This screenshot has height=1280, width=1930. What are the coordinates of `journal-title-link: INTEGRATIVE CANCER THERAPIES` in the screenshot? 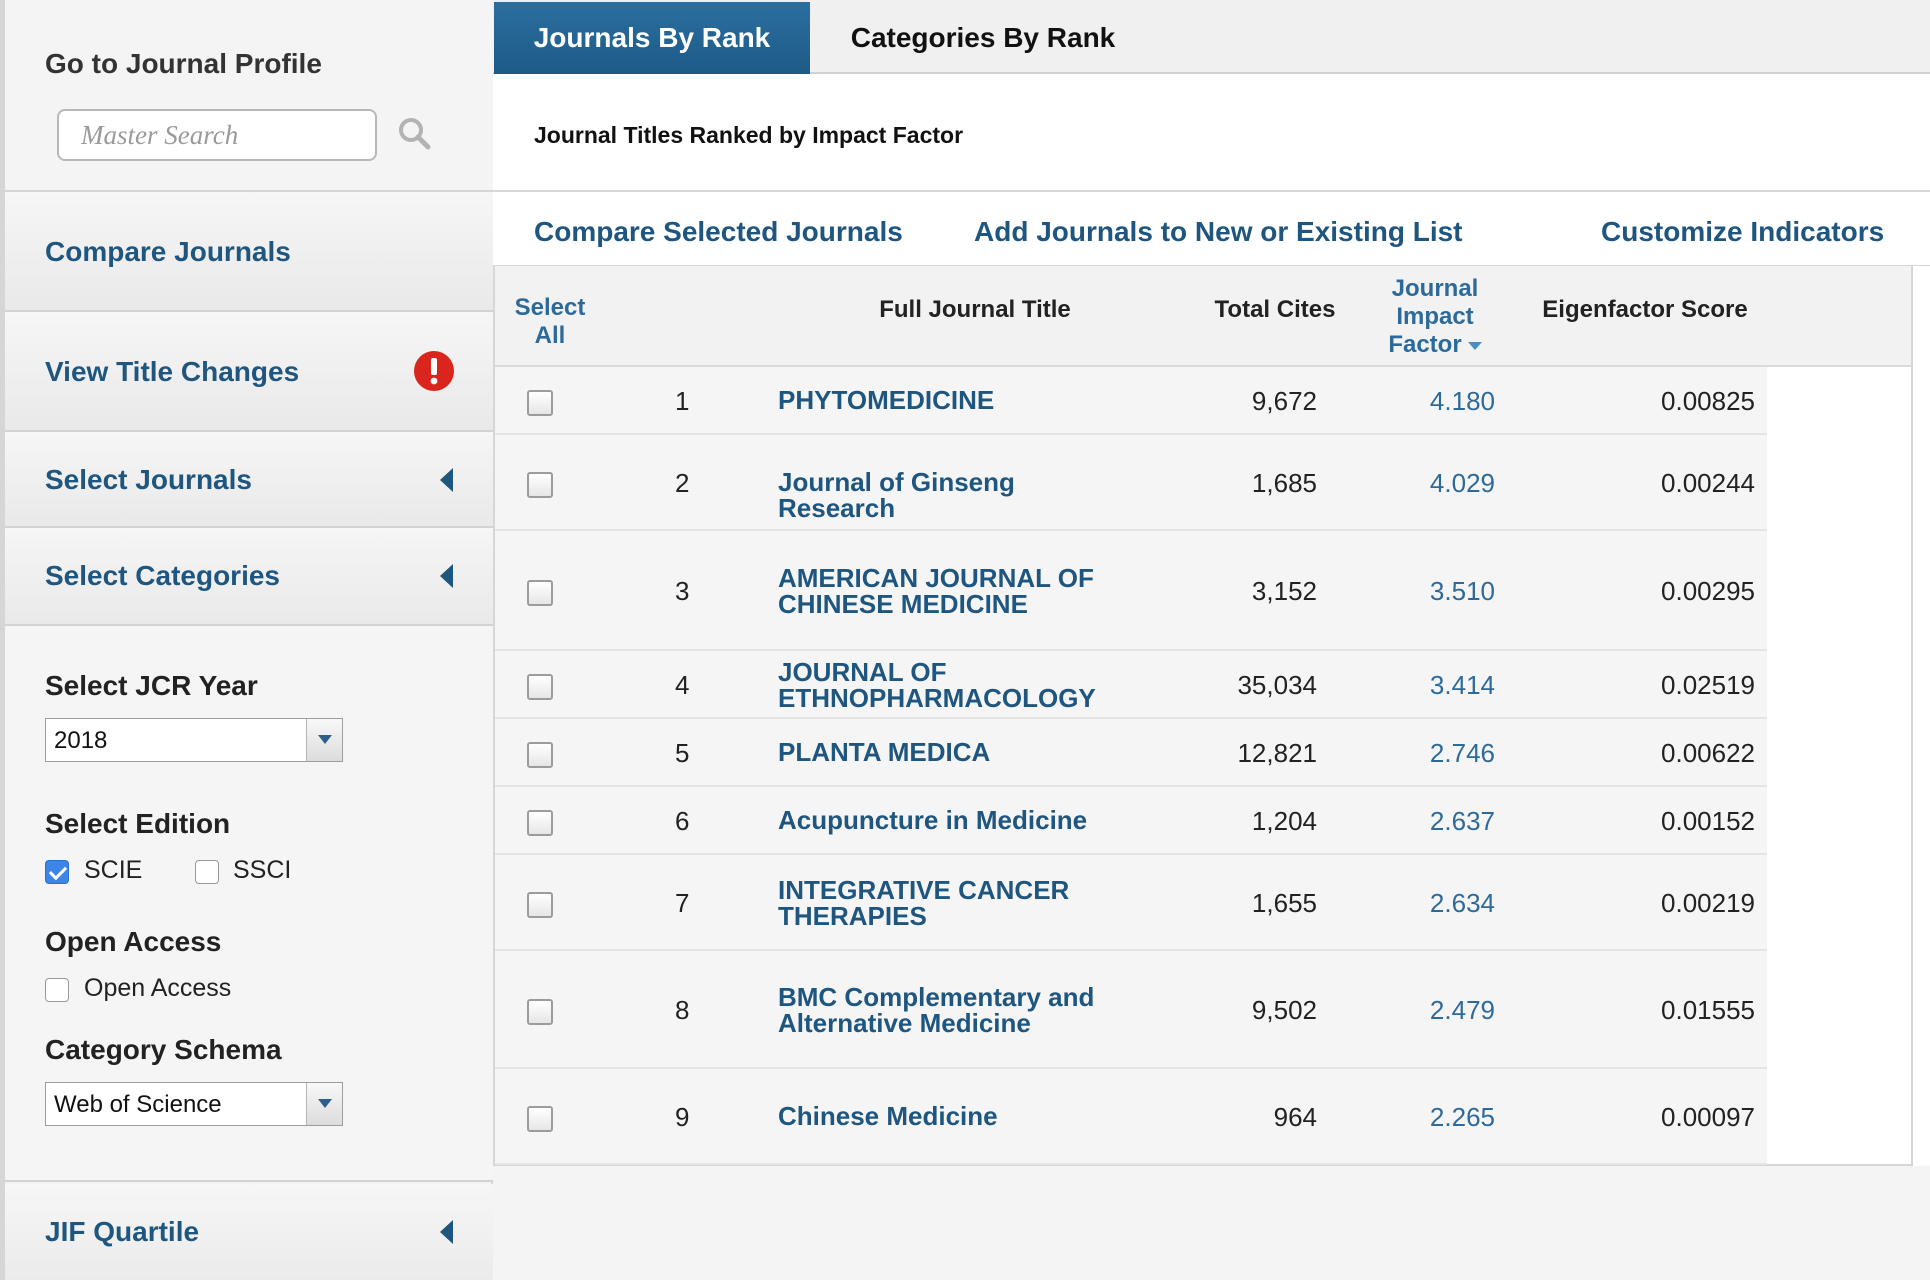 It's located at (958, 903).